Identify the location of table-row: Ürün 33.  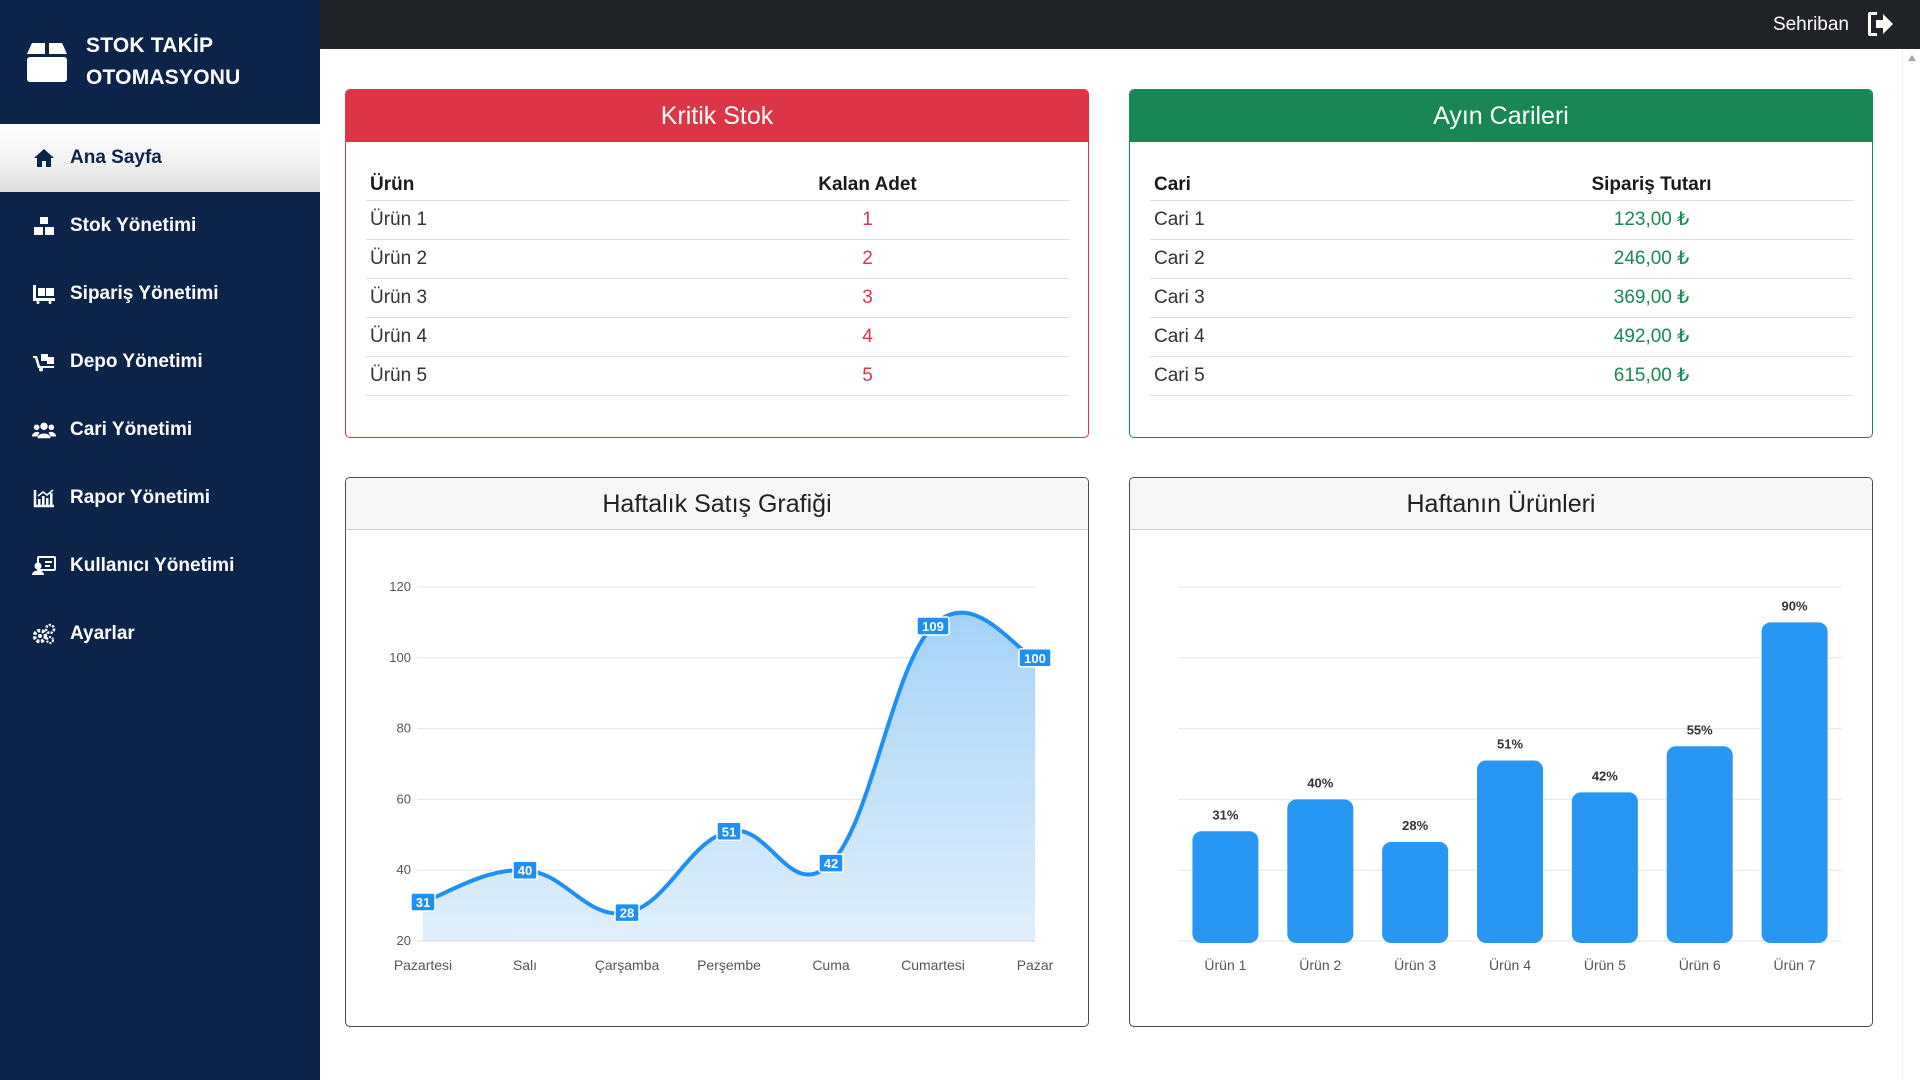
(717, 298).